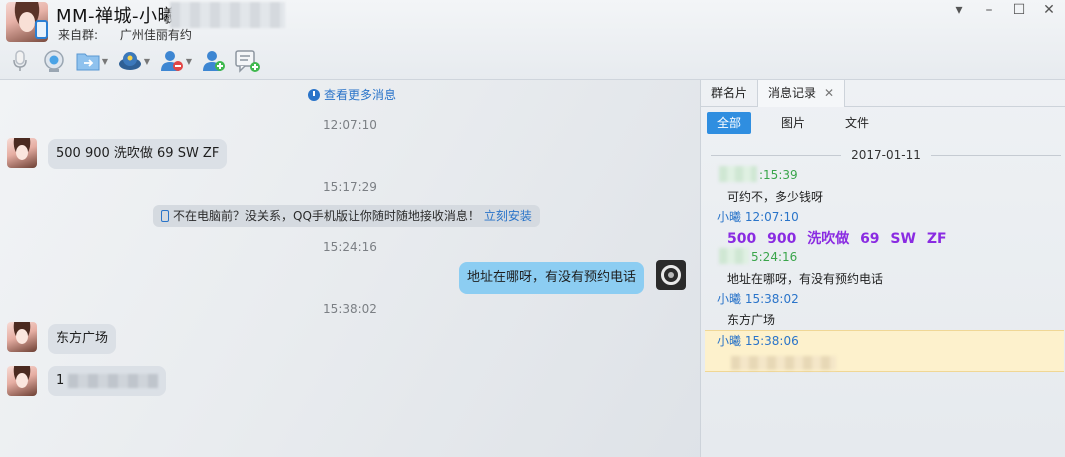 This screenshot has width=1065, height=457. I want to click on record-time: :15:39, so click(778, 175).